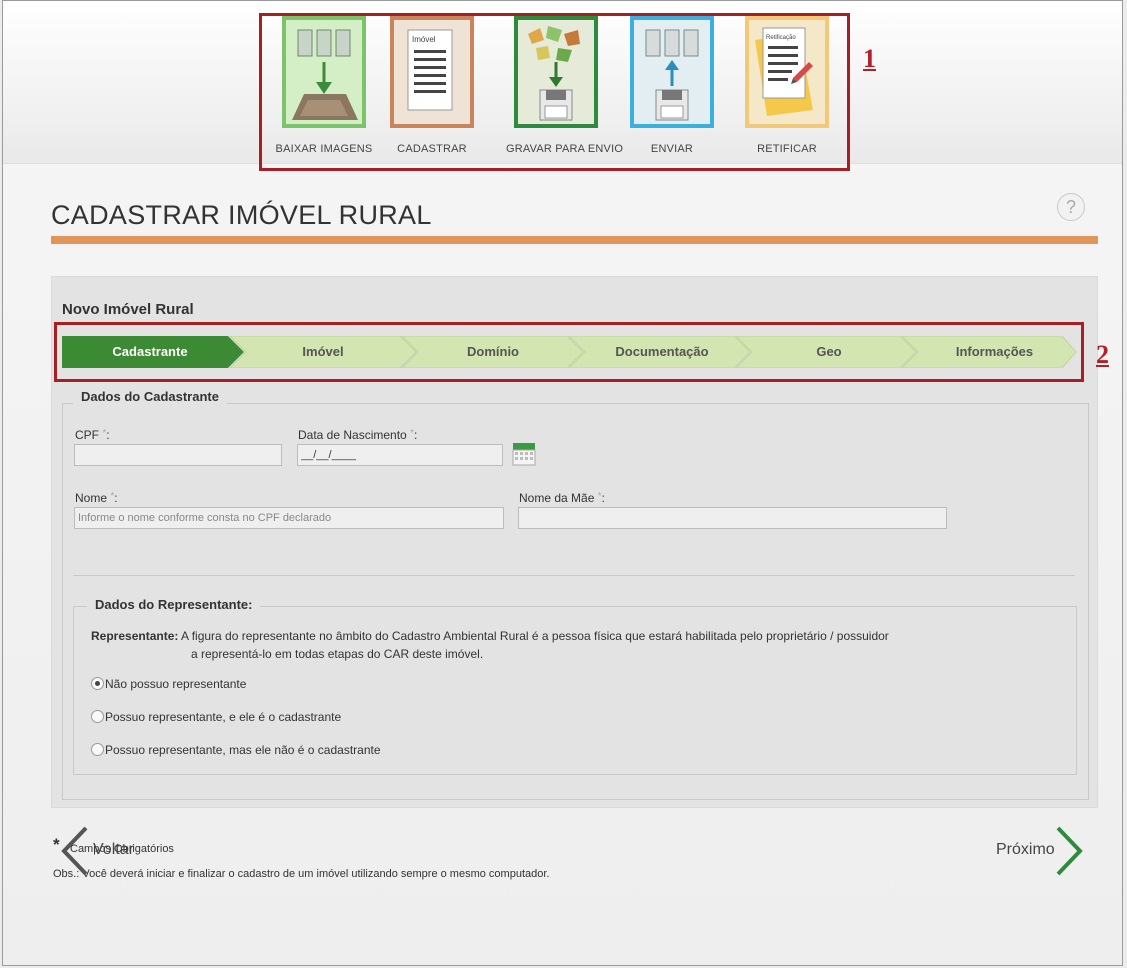  I want to click on radio-checked-icon, so click(97, 684).